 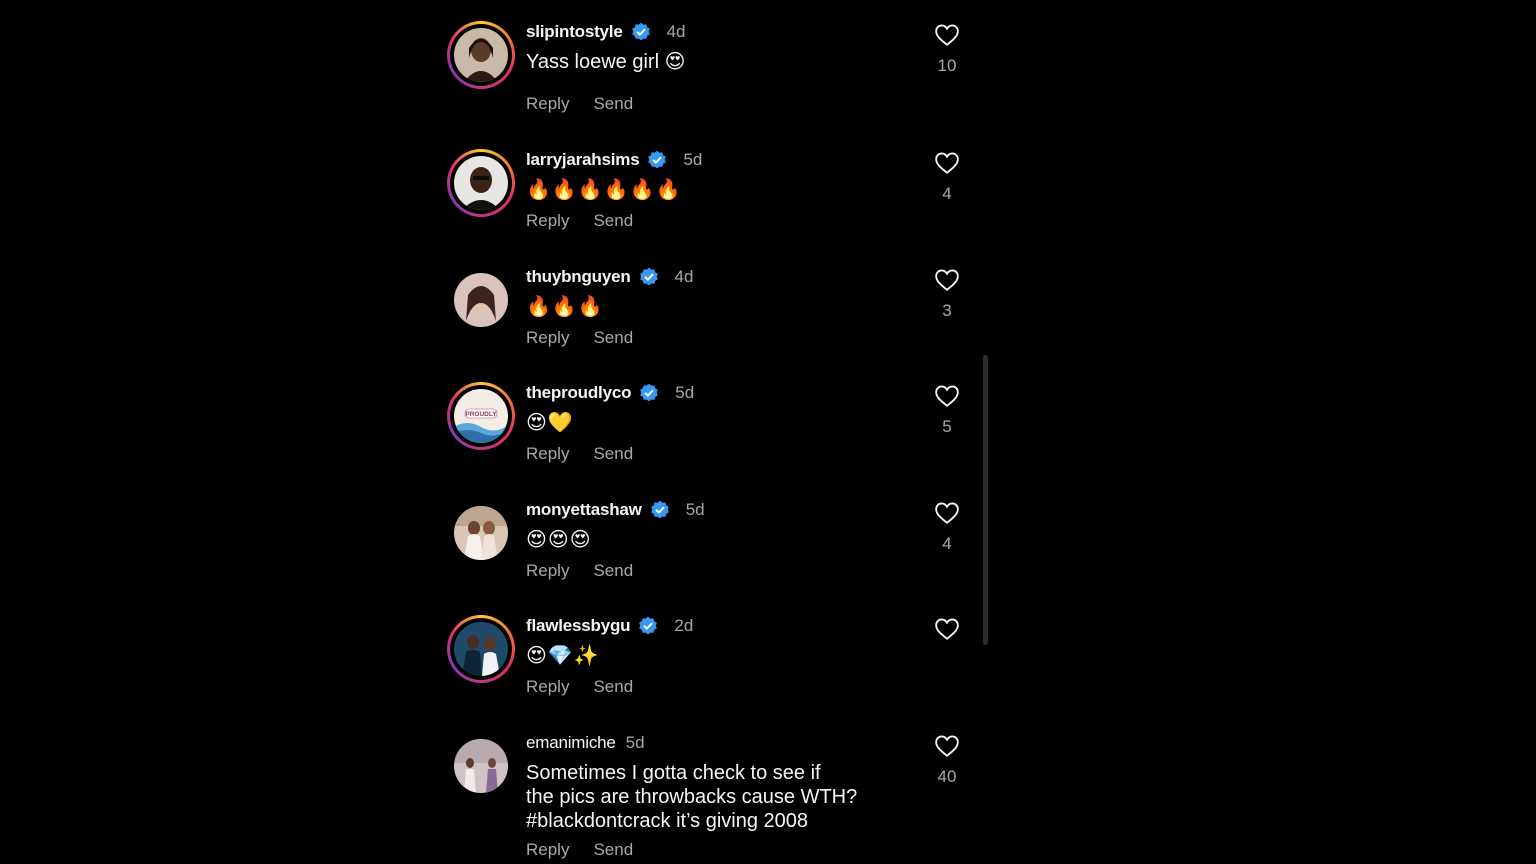 I want to click on username: slipintostyle, so click(x=574, y=32).